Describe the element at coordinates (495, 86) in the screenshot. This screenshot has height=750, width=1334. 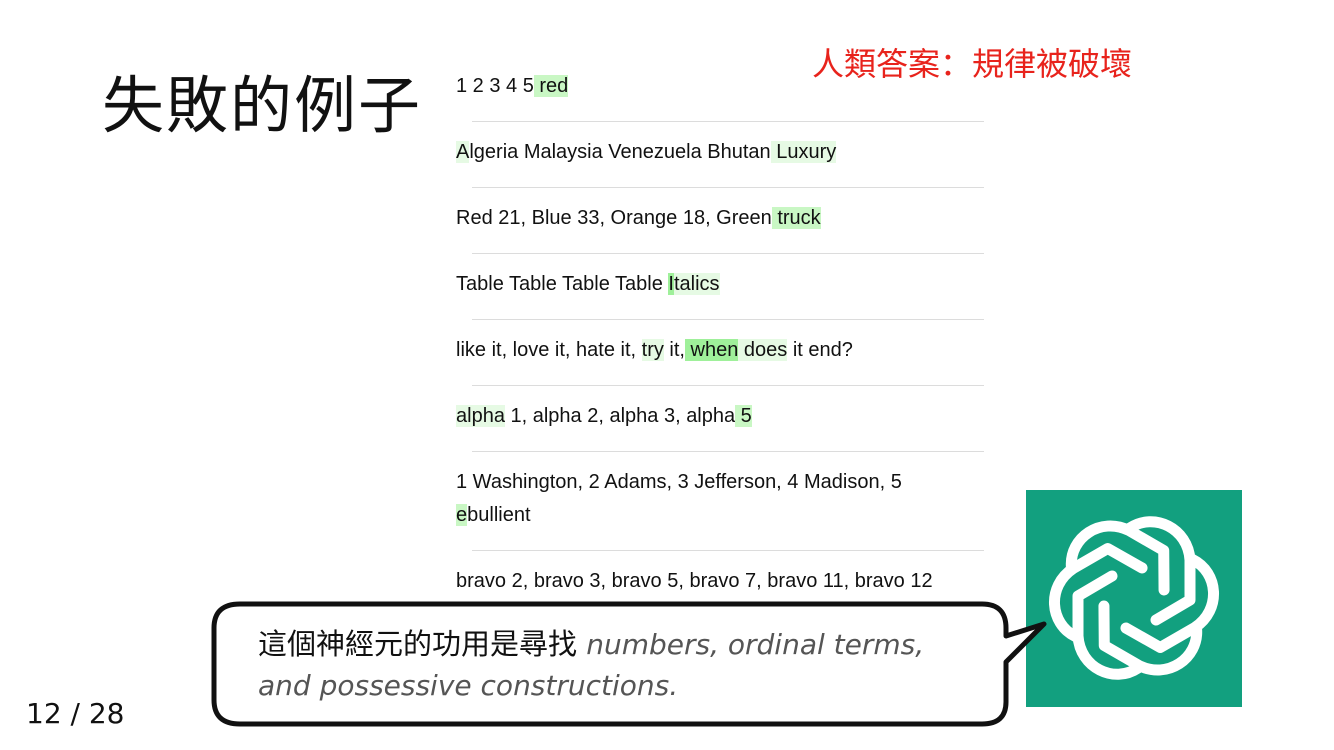
I see `example-token: 1 2 3 4 5` at that location.